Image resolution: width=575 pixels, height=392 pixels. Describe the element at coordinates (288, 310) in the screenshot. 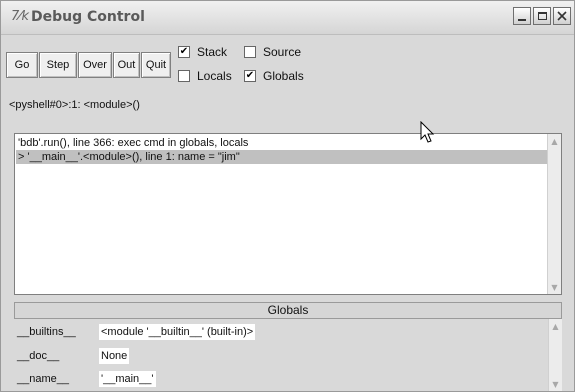

I see `globals-panel-header: Globals` at that location.